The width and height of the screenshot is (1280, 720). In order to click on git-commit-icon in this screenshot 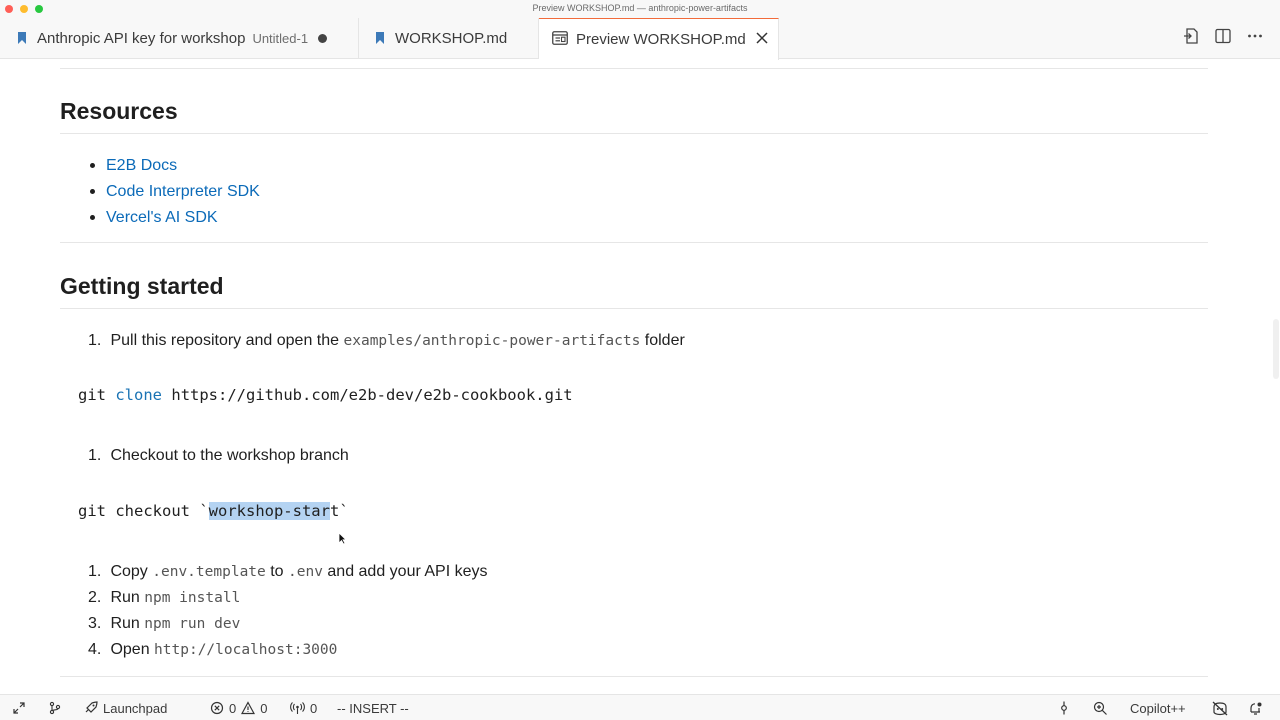, I will do `click(1064, 708)`.